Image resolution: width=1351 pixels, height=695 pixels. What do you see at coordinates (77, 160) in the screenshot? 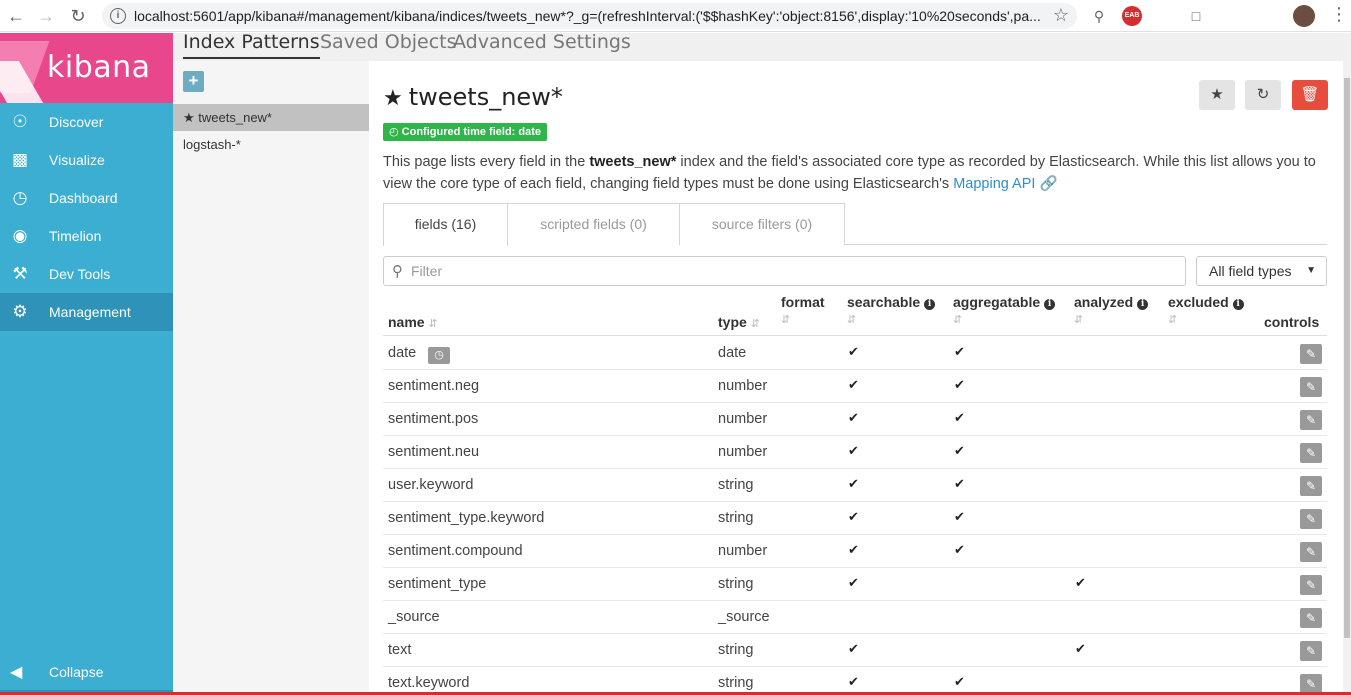
I see `nav-label: Visualize` at bounding box center [77, 160].